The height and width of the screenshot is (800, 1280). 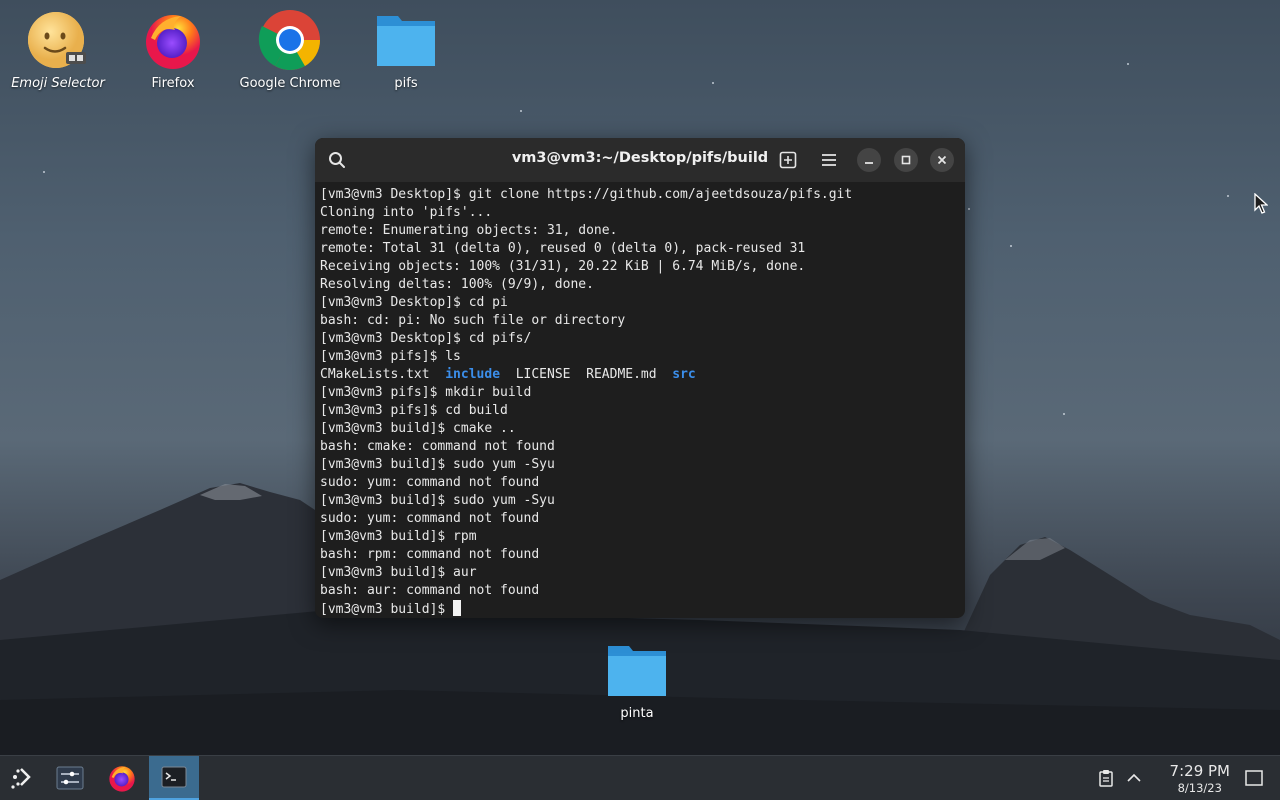 I want to click on desktop-icon-label: pinta, so click(x=637, y=713).